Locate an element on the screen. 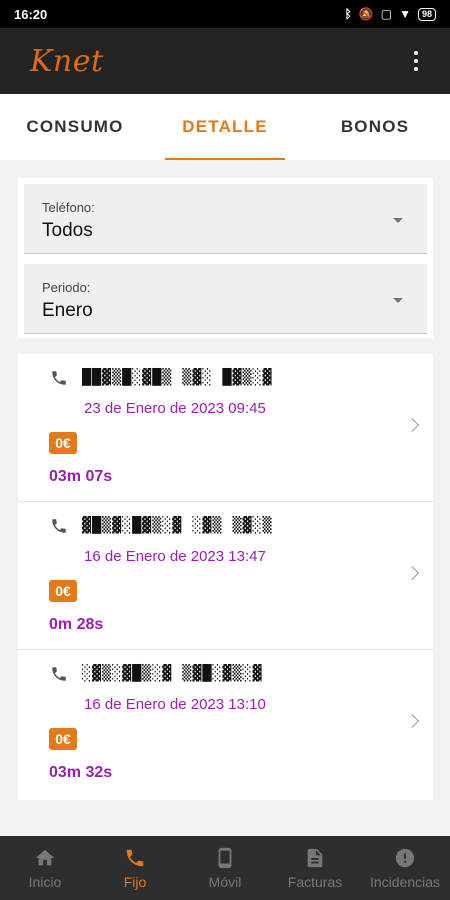 Image resolution: width=450 pixels, height=900 pixels. mobile-icon is located at coordinates (225, 857).